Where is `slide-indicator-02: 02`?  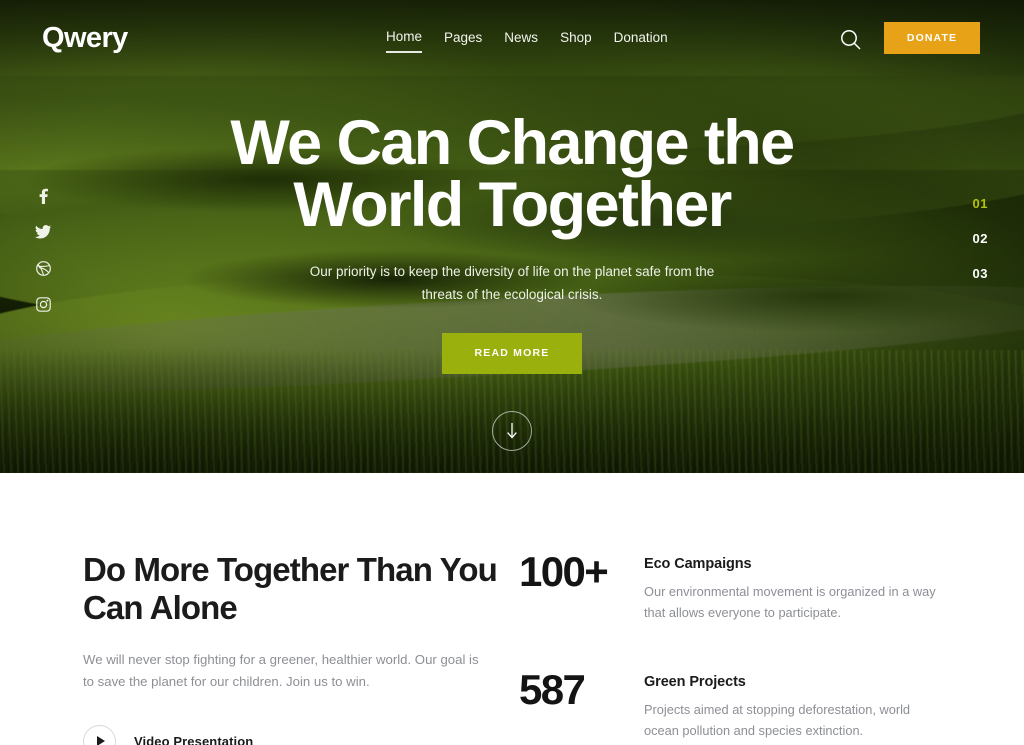
slide-indicator-02: 02 is located at coordinates (980, 238).